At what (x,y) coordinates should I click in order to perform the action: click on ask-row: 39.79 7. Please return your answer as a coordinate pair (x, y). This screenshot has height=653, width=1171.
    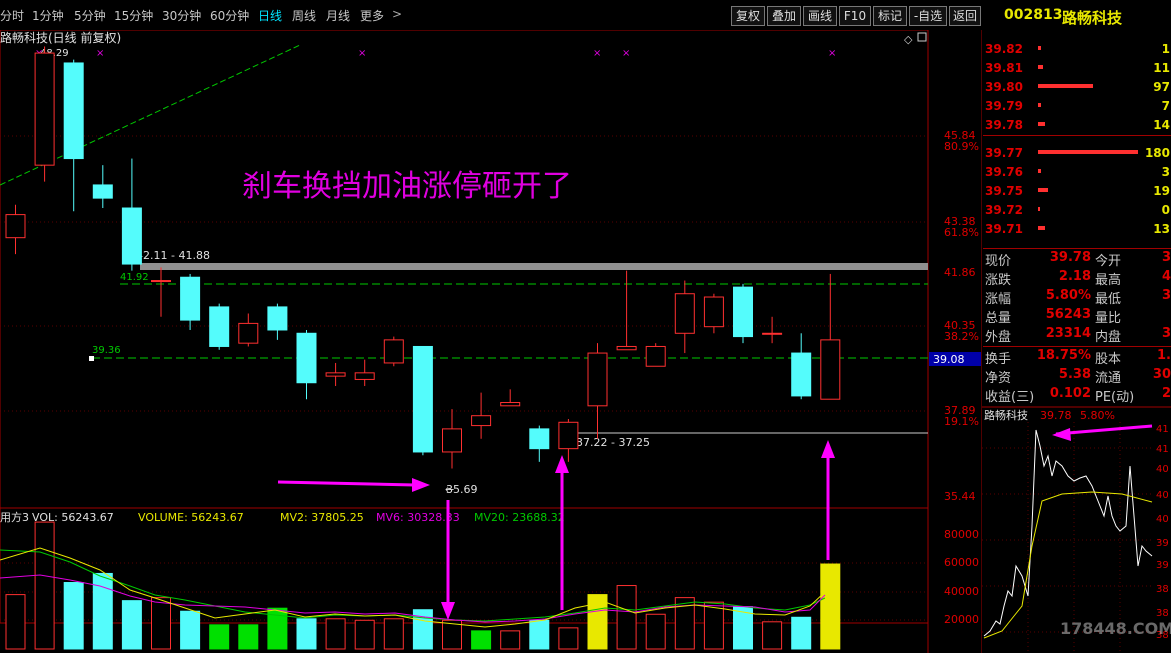
    Looking at the image, I should click on (1077, 105).